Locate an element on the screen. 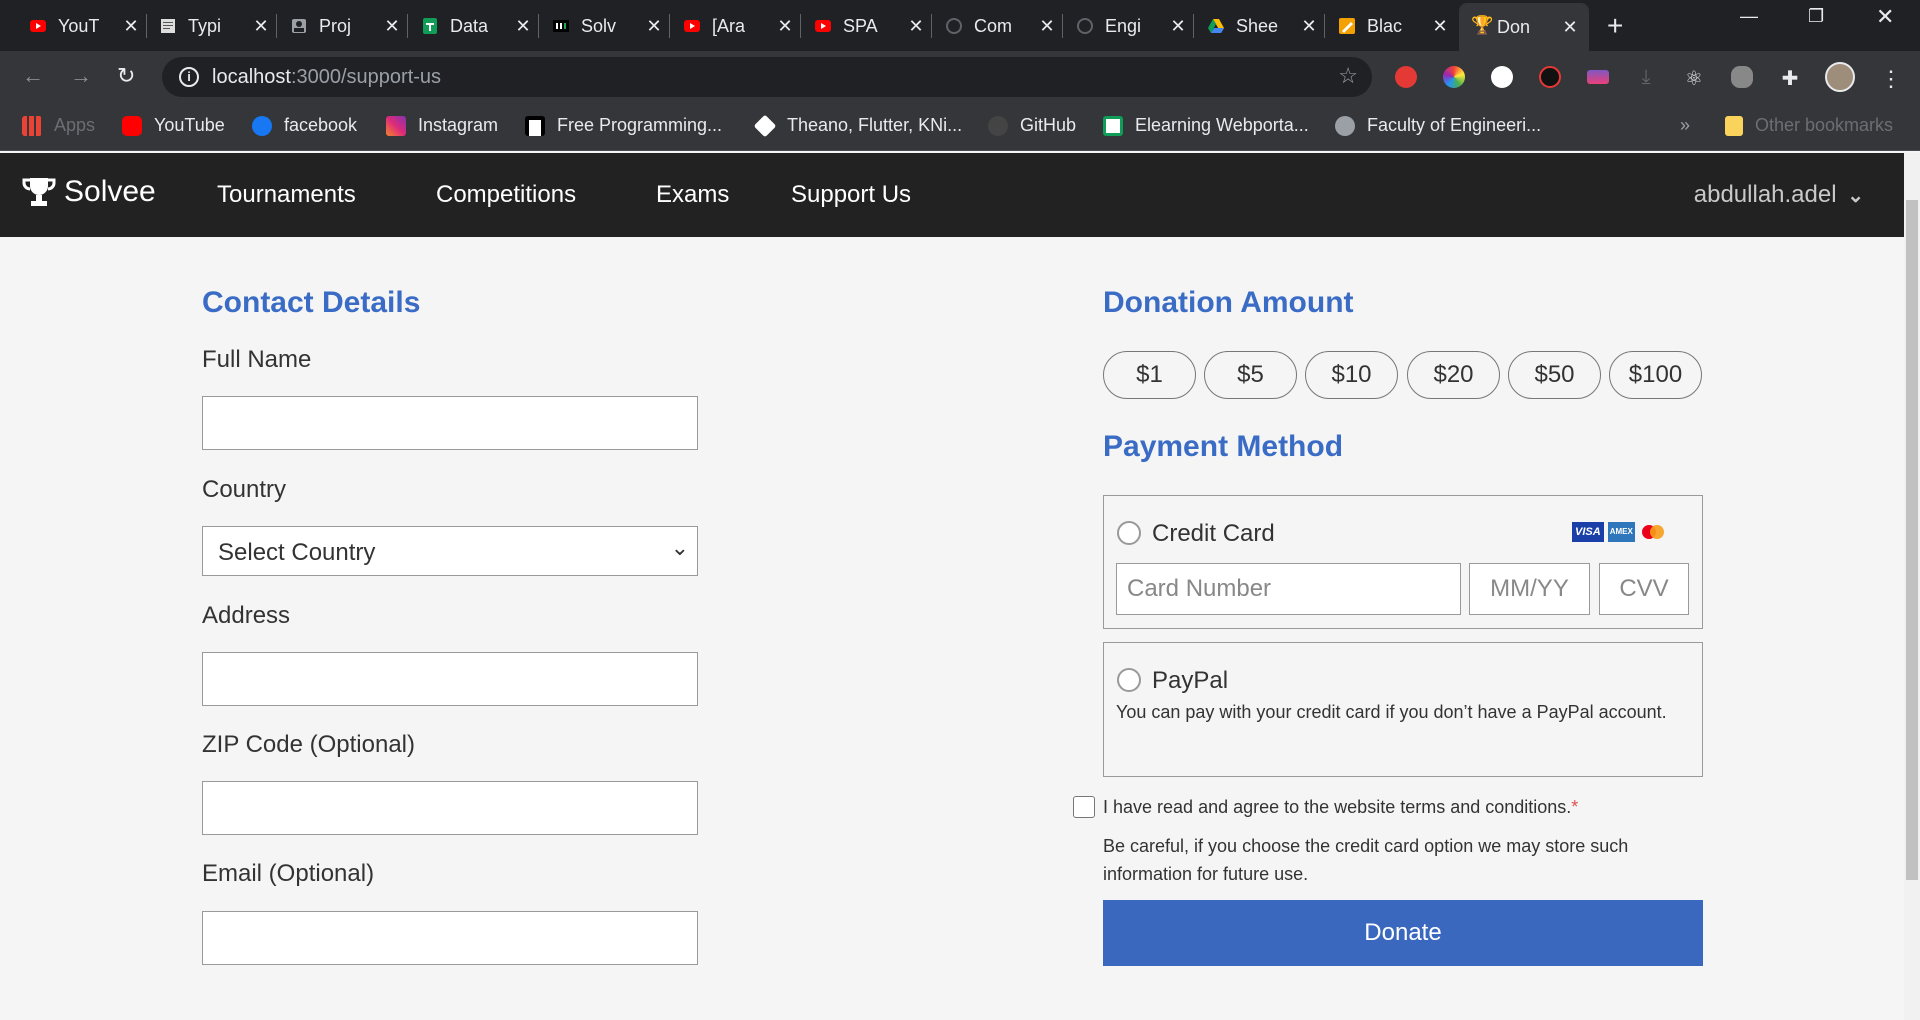 The width and height of the screenshot is (1920, 1020). country-select: Select Country ⌄ is located at coordinates (450, 551).